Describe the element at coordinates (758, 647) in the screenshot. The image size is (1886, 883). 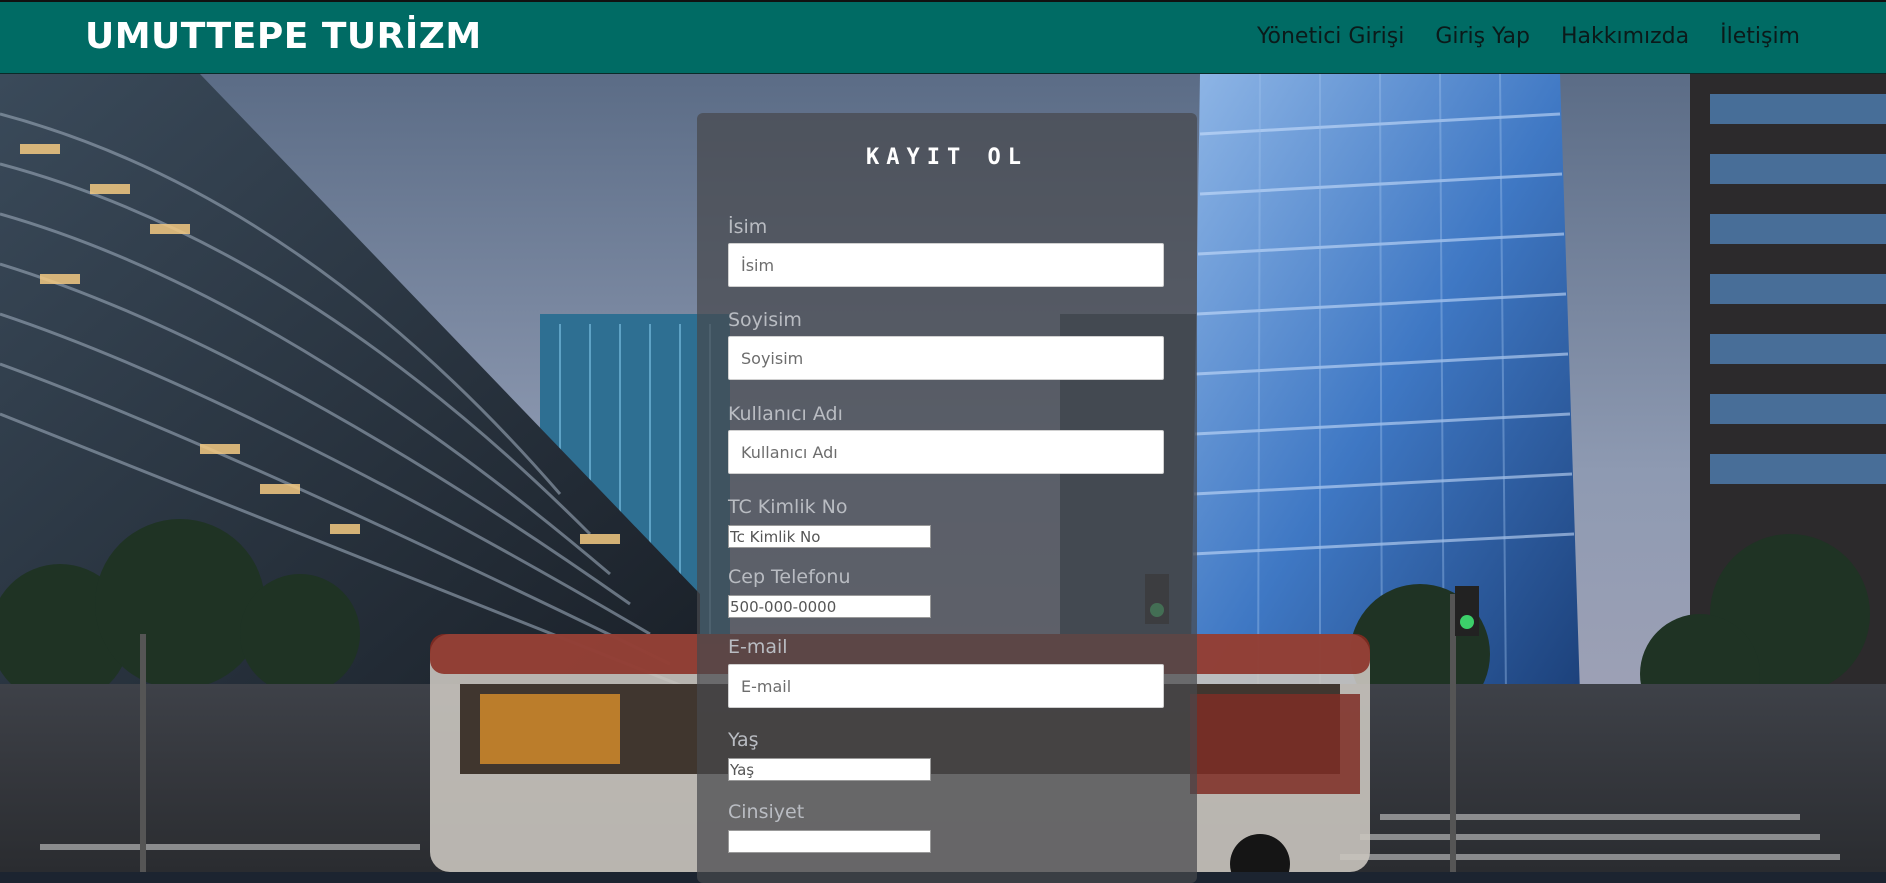
I see `label-email: E-mail` at that location.